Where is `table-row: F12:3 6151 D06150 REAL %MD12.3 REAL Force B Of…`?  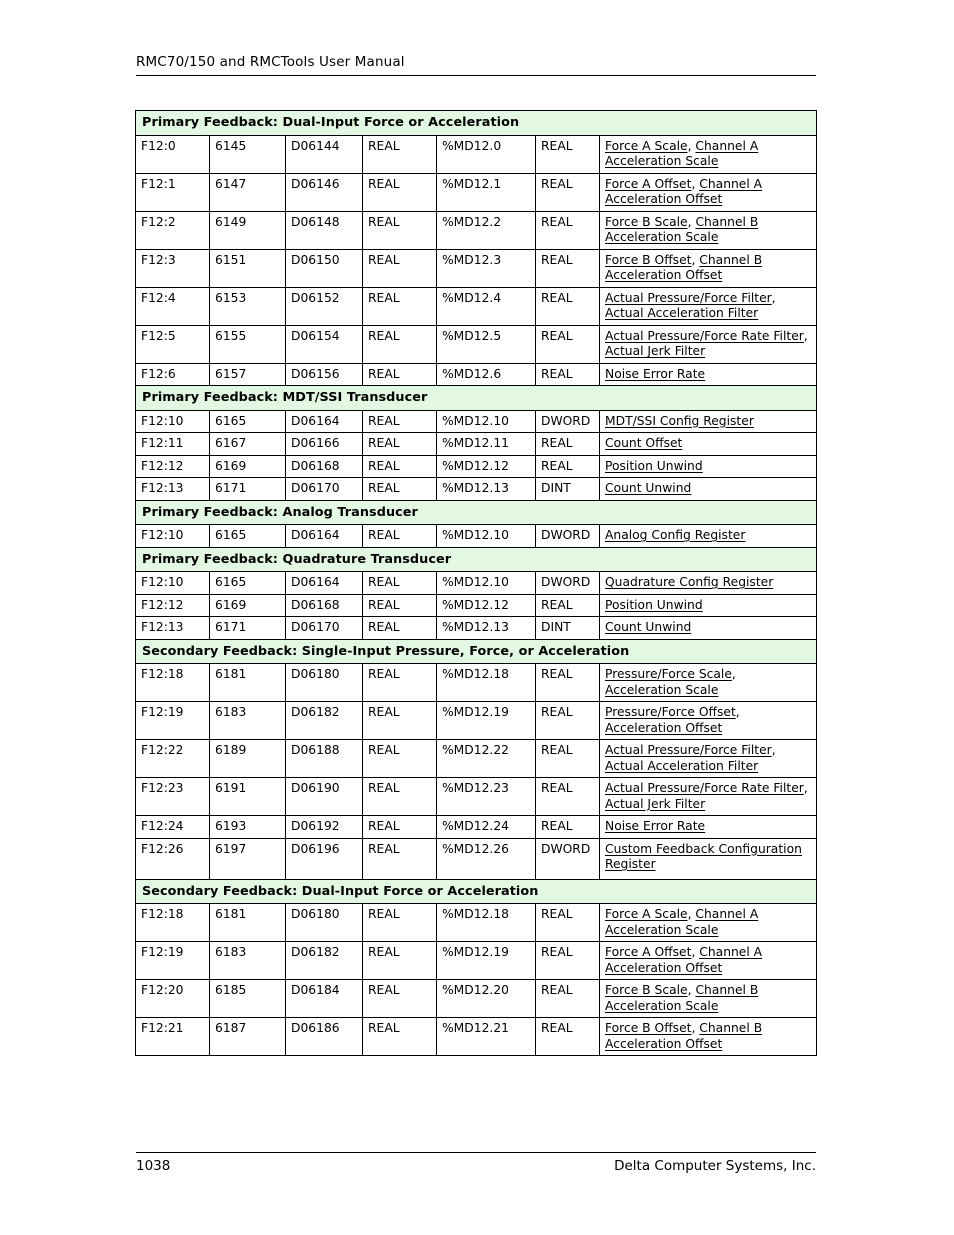
table-row: F12:3 6151 D06150 REAL %MD12.3 REAL Force B Of… is located at coordinates (476, 268).